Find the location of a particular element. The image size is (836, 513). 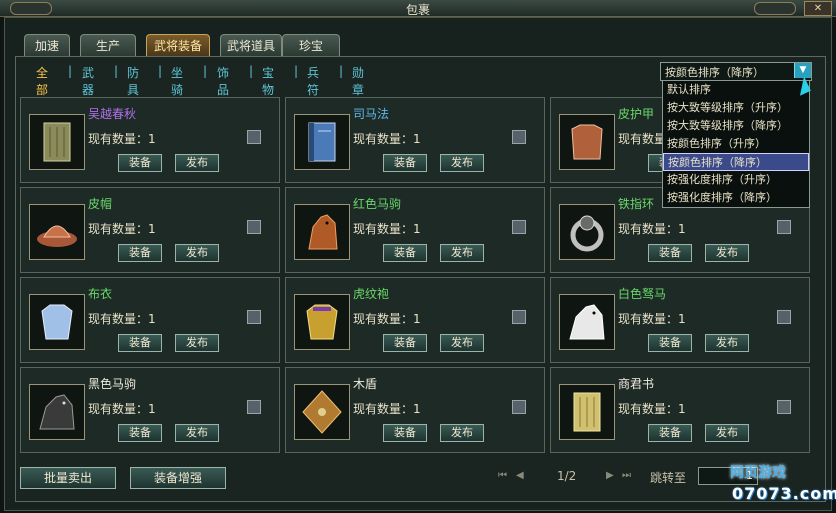

item-cell: 红色马驹 现有数量：1 装备 发布 is located at coordinates (415, 230).